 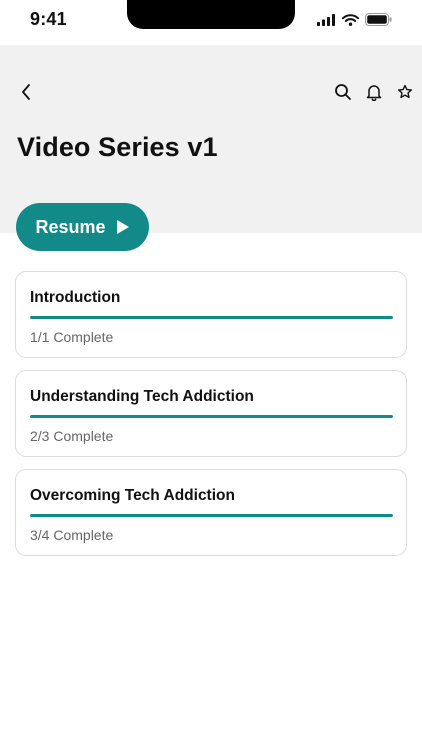 I want to click on status-icons, so click(x=354, y=19).